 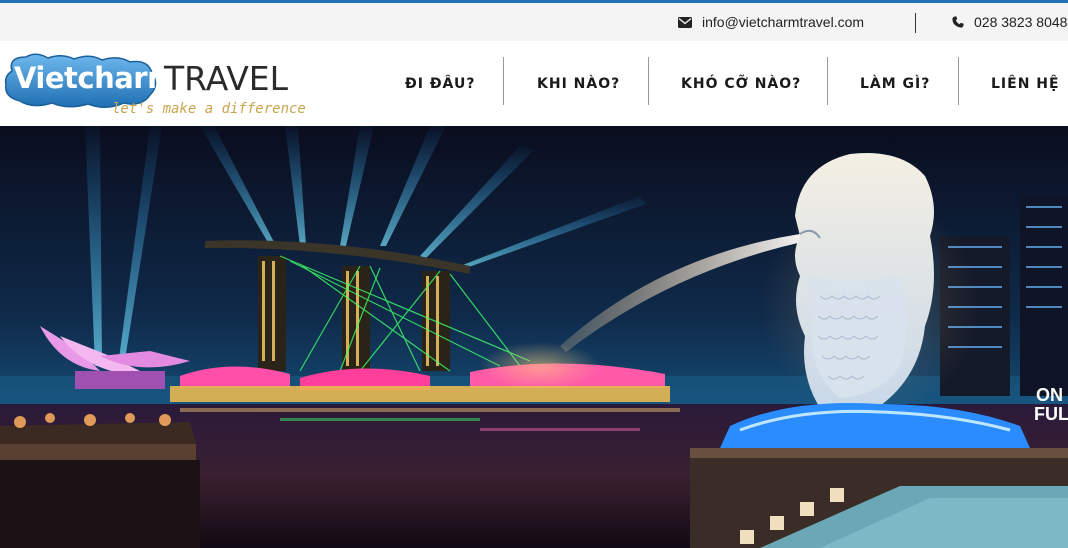 What do you see at coordinates (440, 83) in the screenshot?
I see `nav-item-di-dau: ĐI ĐÂU?` at bounding box center [440, 83].